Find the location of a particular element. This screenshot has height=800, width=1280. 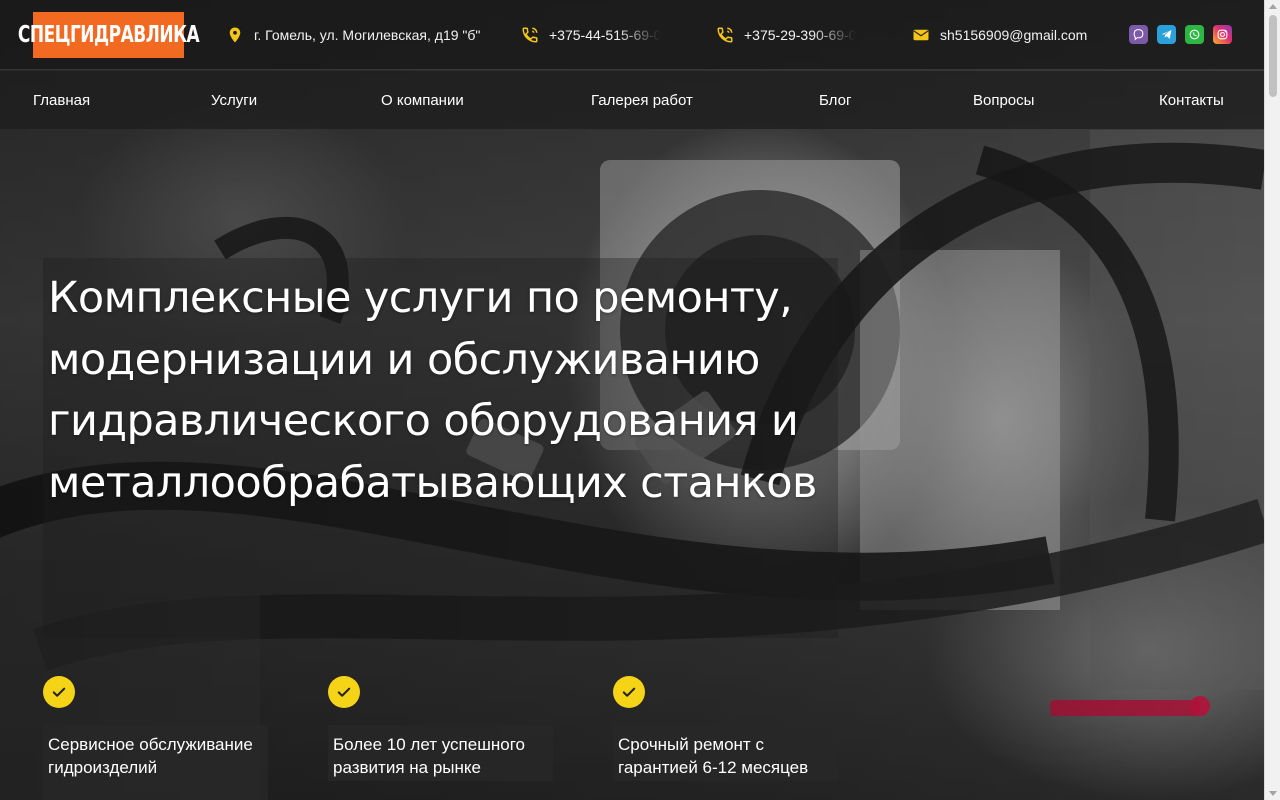

email-contact: sh5156909@gmail.com is located at coordinates (999, 35).